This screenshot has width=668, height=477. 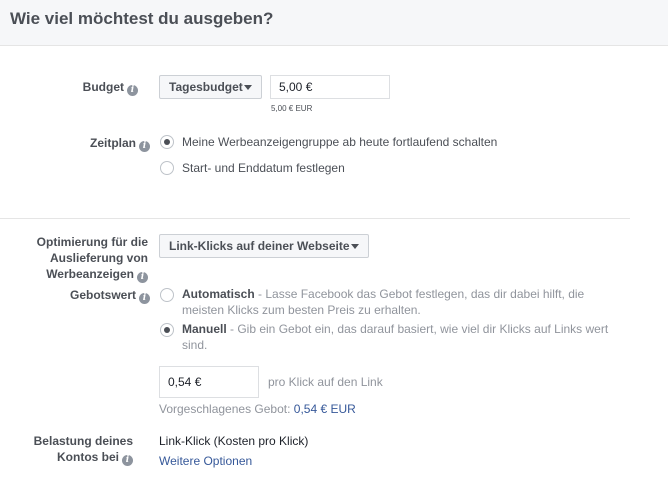 What do you see at coordinates (83, 441) in the screenshot?
I see `charging-label-line: Belastung deines` at bounding box center [83, 441].